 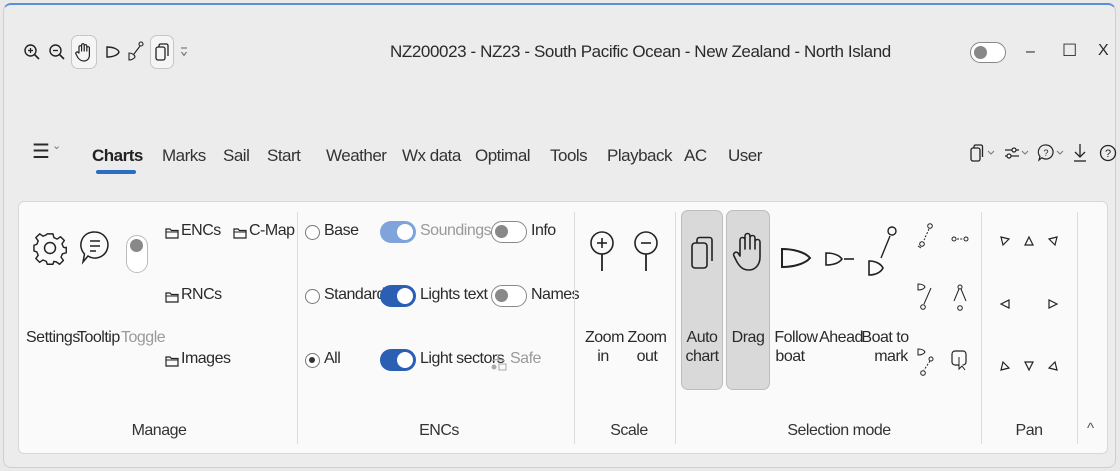 What do you see at coordinates (201, 231) in the screenshot?
I see `encs-button-label: ENCs` at bounding box center [201, 231].